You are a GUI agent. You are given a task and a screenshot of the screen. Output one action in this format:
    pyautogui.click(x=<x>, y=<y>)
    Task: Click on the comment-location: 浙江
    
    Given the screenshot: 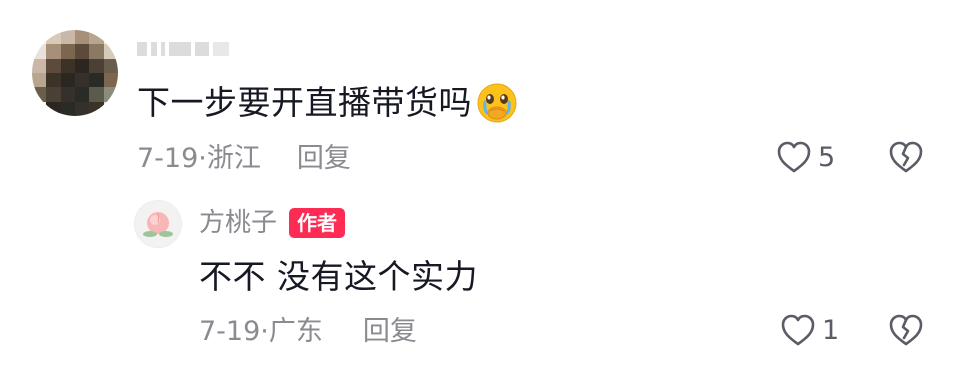 What is the action you would take?
    pyautogui.click(x=233, y=158)
    